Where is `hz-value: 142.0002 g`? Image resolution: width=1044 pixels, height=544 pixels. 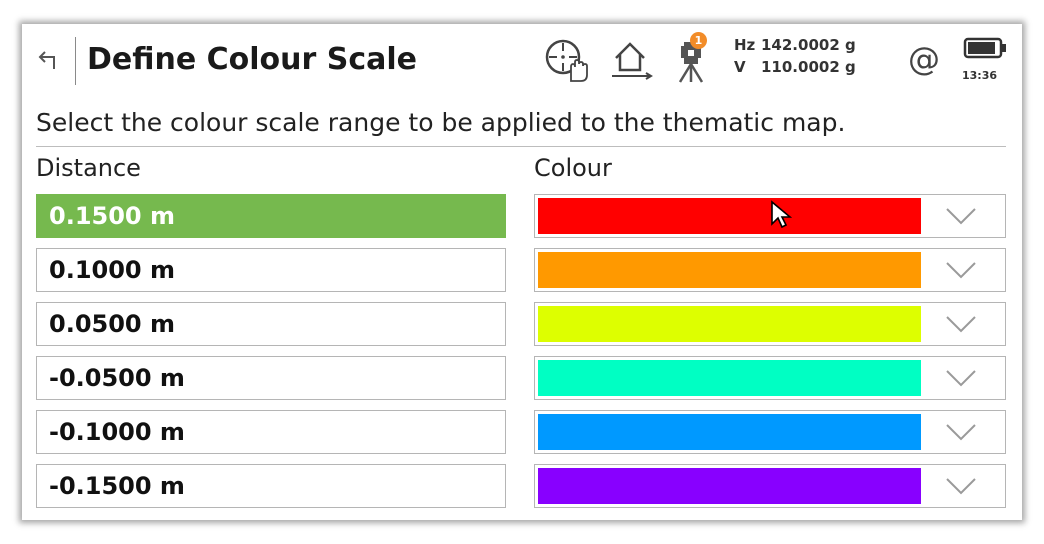 hz-value: 142.0002 g is located at coordinates (808, 45).